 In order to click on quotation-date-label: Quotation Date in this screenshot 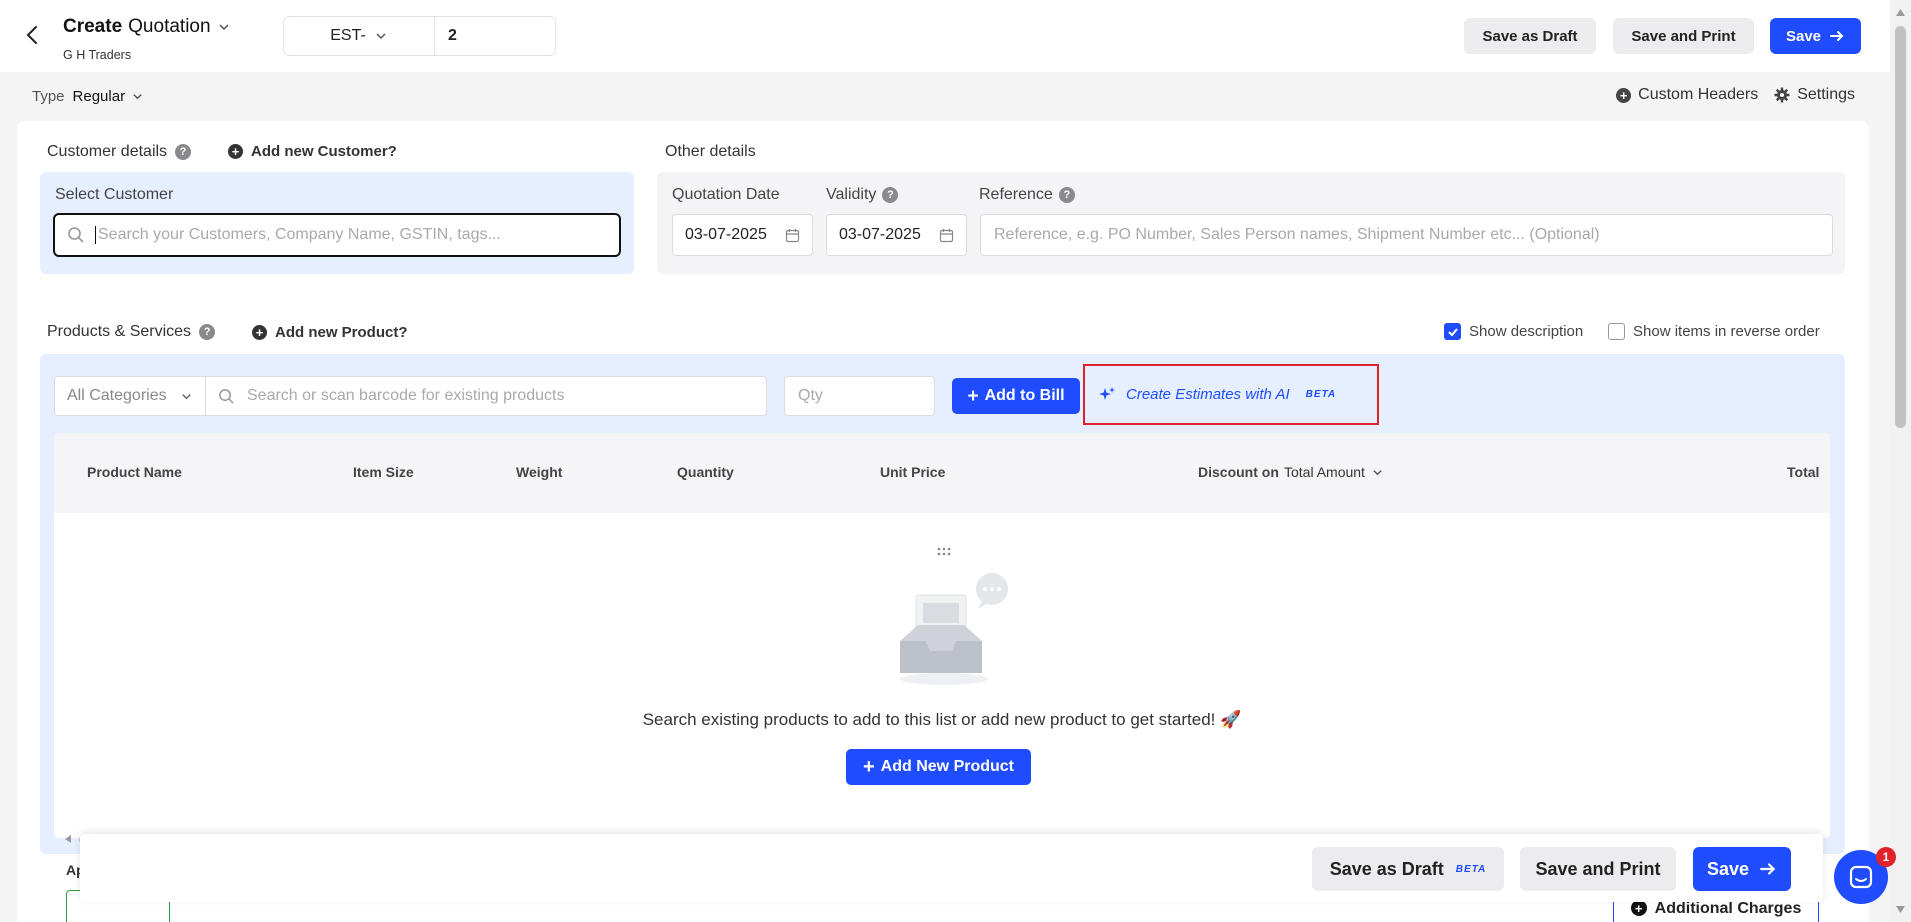, I will do `click(726, 195)`.